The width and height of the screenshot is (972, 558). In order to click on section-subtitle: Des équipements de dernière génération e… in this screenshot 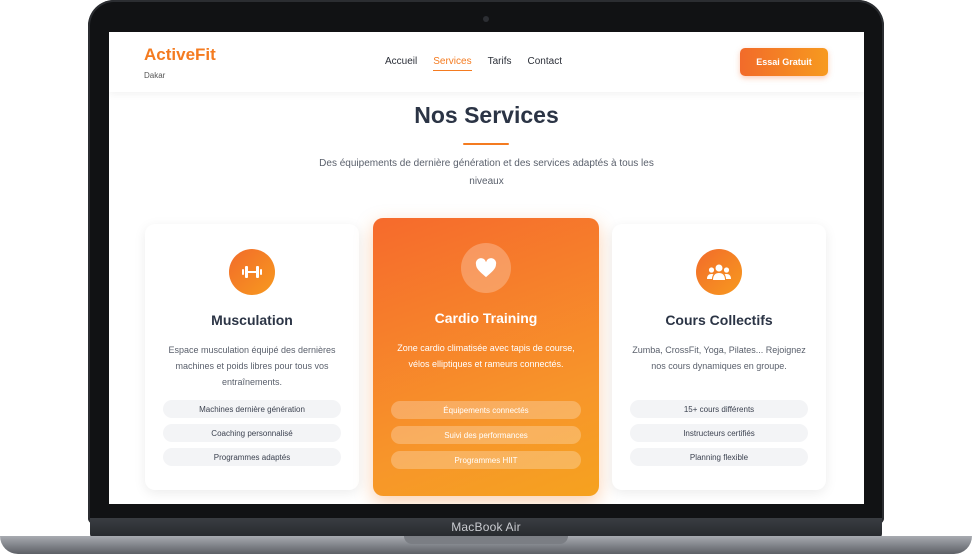, I will do `click(486, 172)`.